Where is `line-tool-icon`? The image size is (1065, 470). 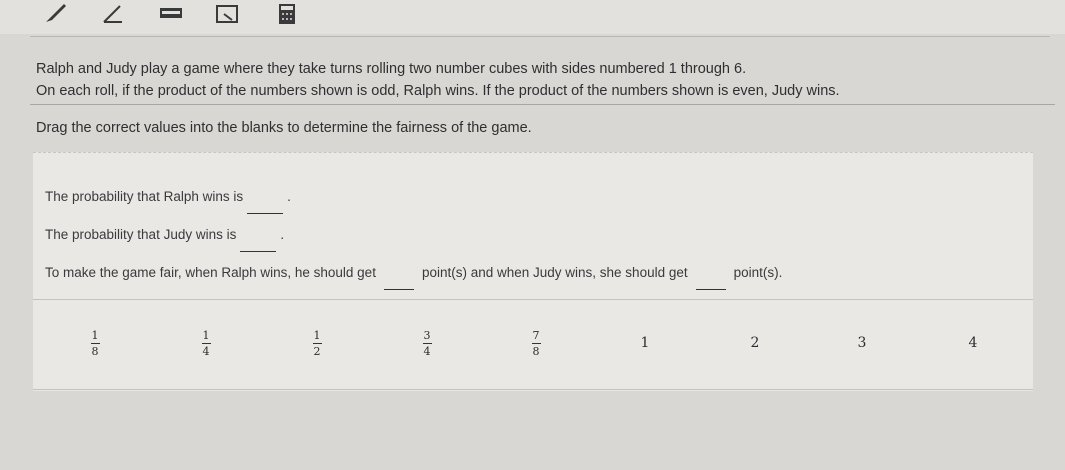 line-tool-icon is located at coordinates (113, 14).